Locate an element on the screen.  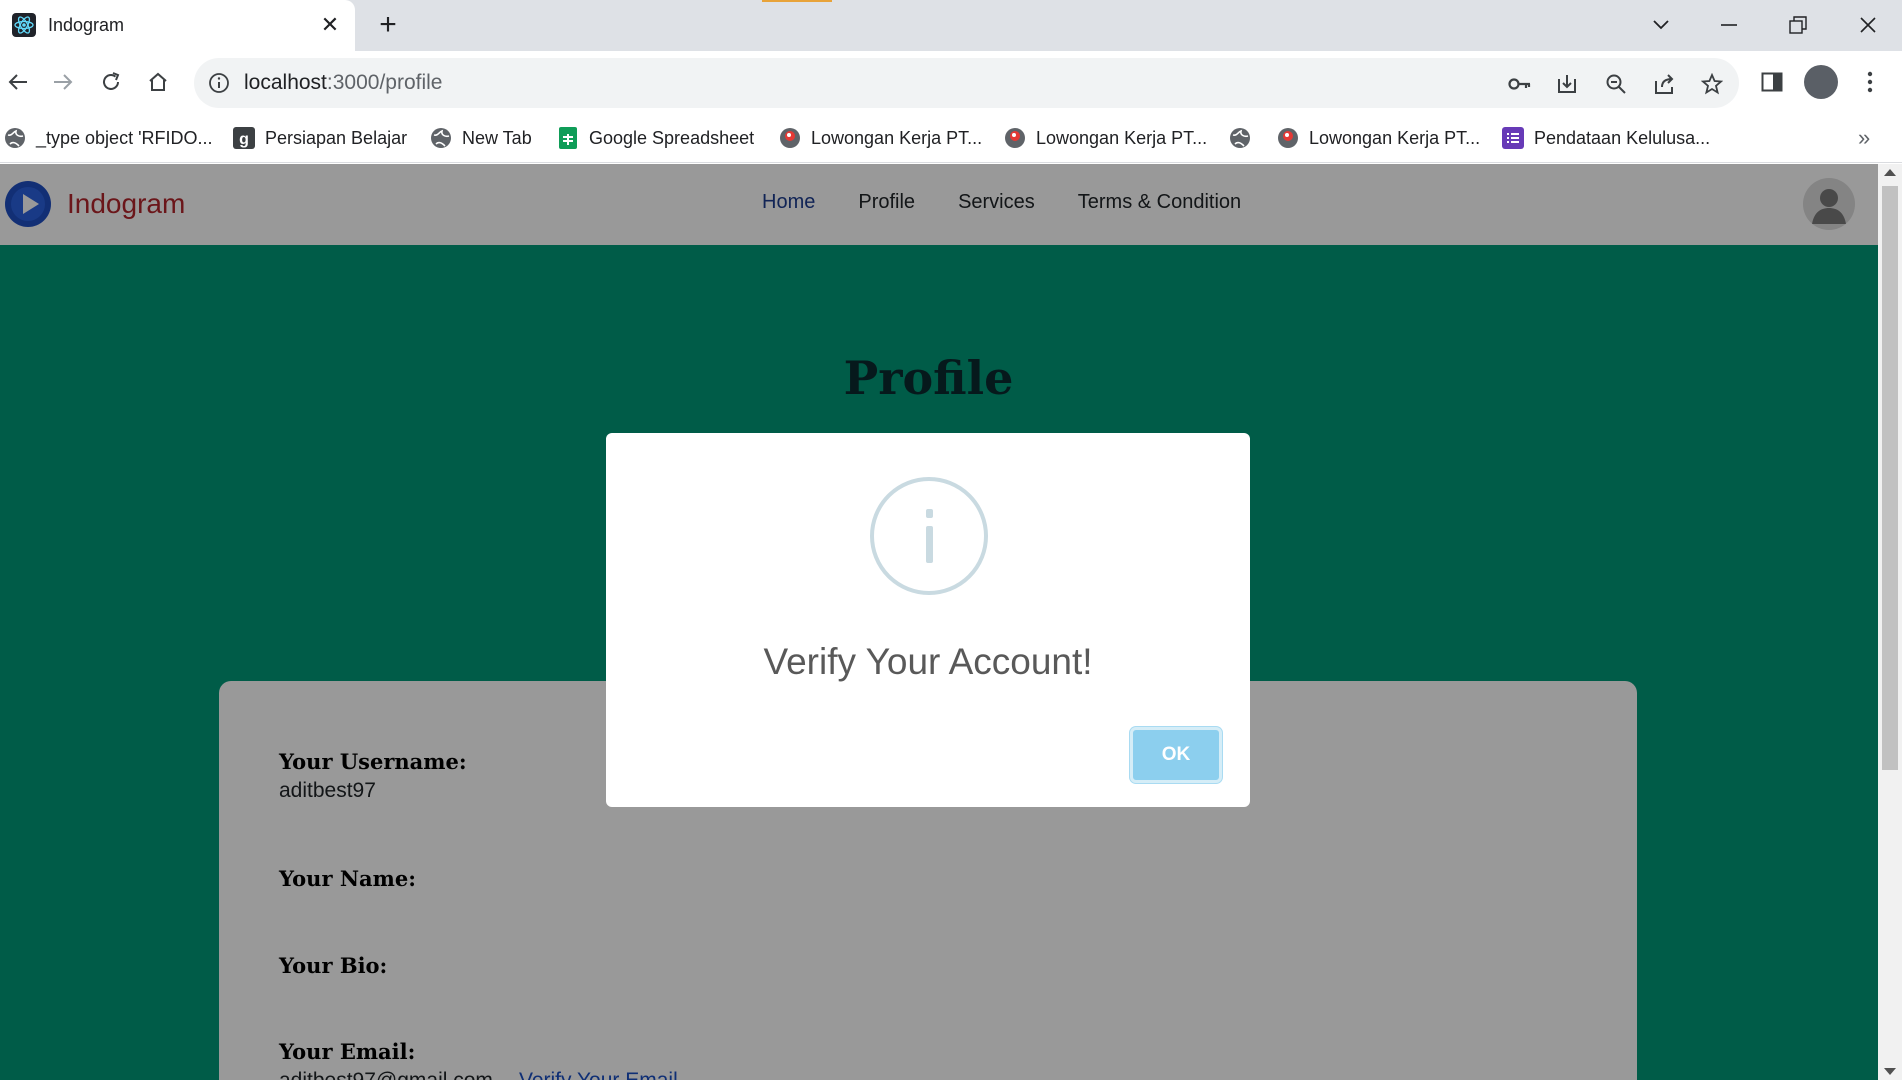
react-icon is located at coordinates (24, 25).